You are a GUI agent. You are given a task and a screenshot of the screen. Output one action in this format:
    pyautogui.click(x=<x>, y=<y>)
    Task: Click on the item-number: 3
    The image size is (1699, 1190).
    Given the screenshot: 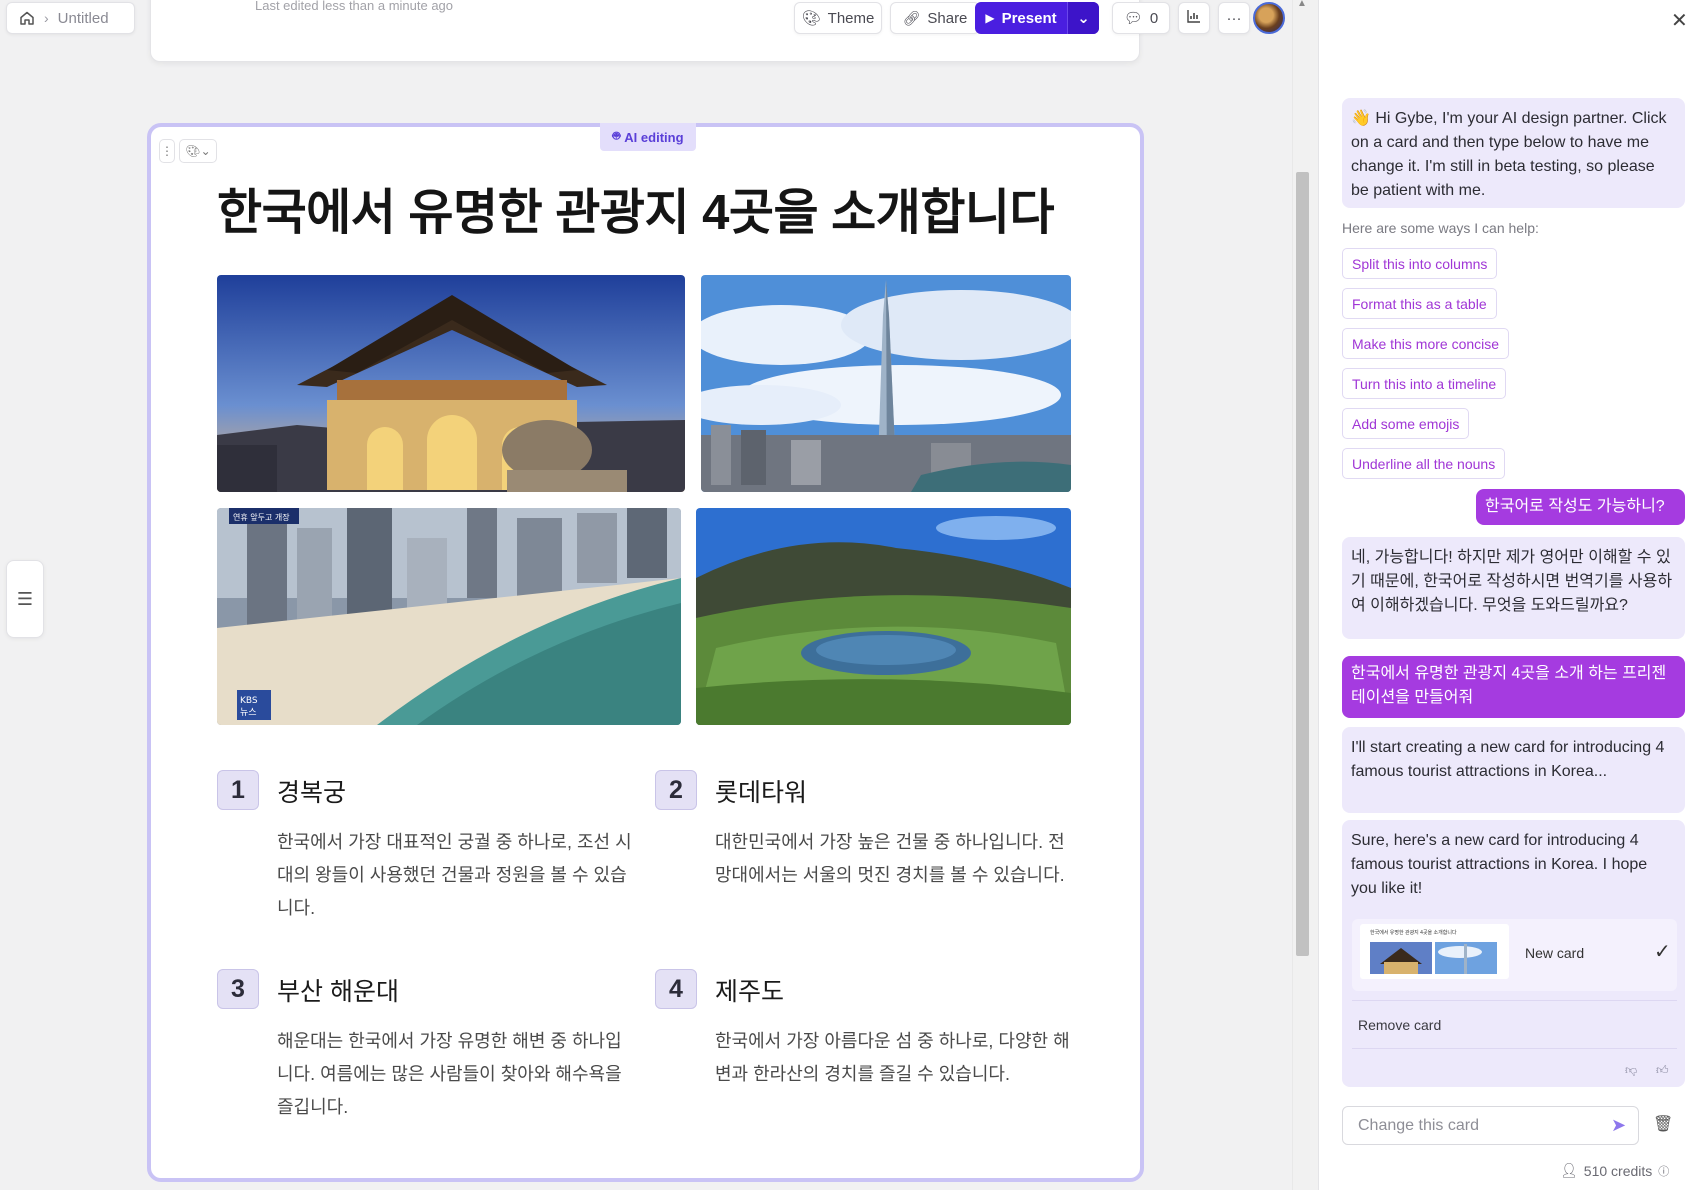 What is the action you would take?
    pyautogui.click(x=238, y=989)
    